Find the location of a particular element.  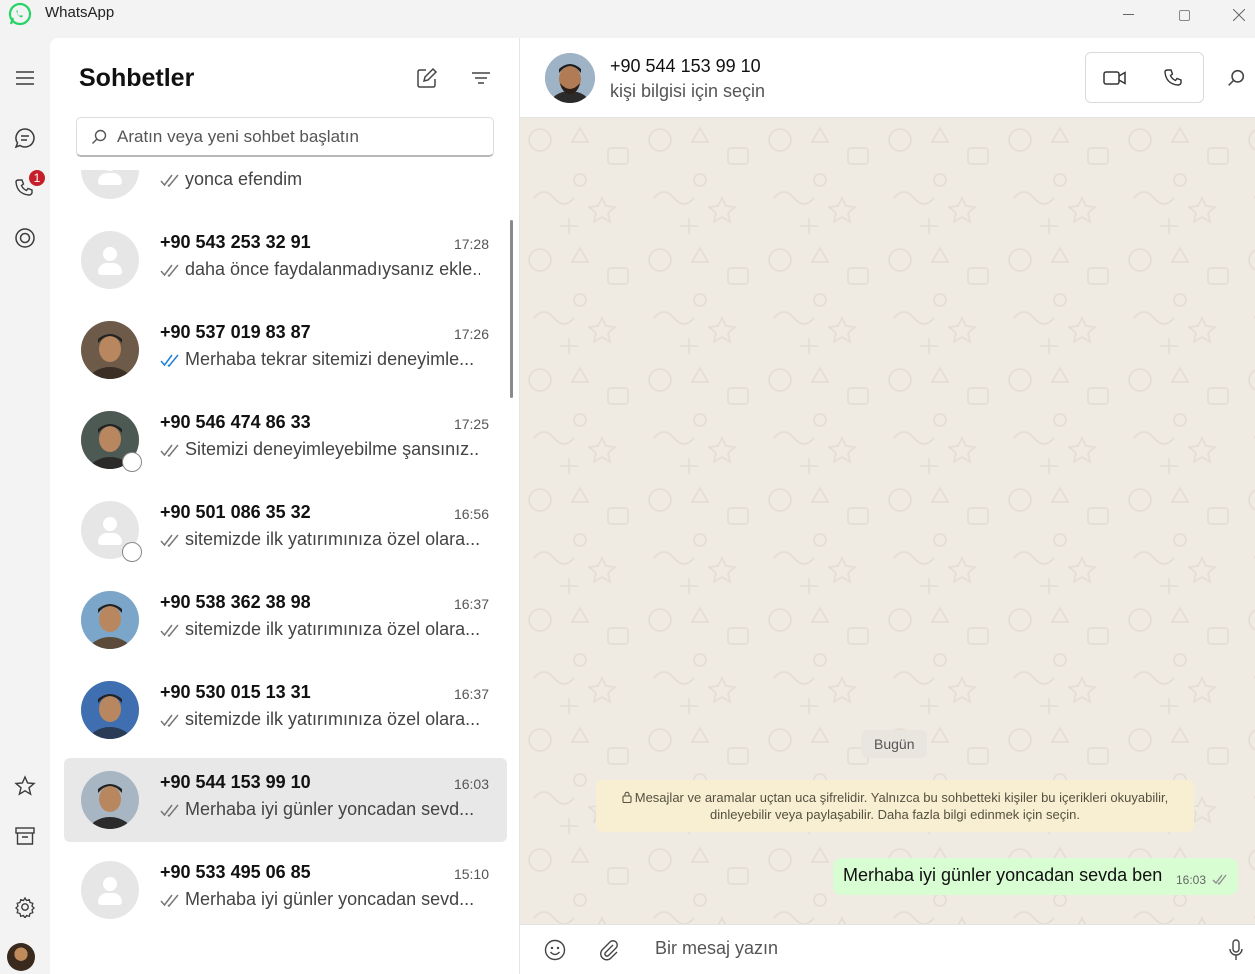

compose-icon is located at coordinates (427, 77).